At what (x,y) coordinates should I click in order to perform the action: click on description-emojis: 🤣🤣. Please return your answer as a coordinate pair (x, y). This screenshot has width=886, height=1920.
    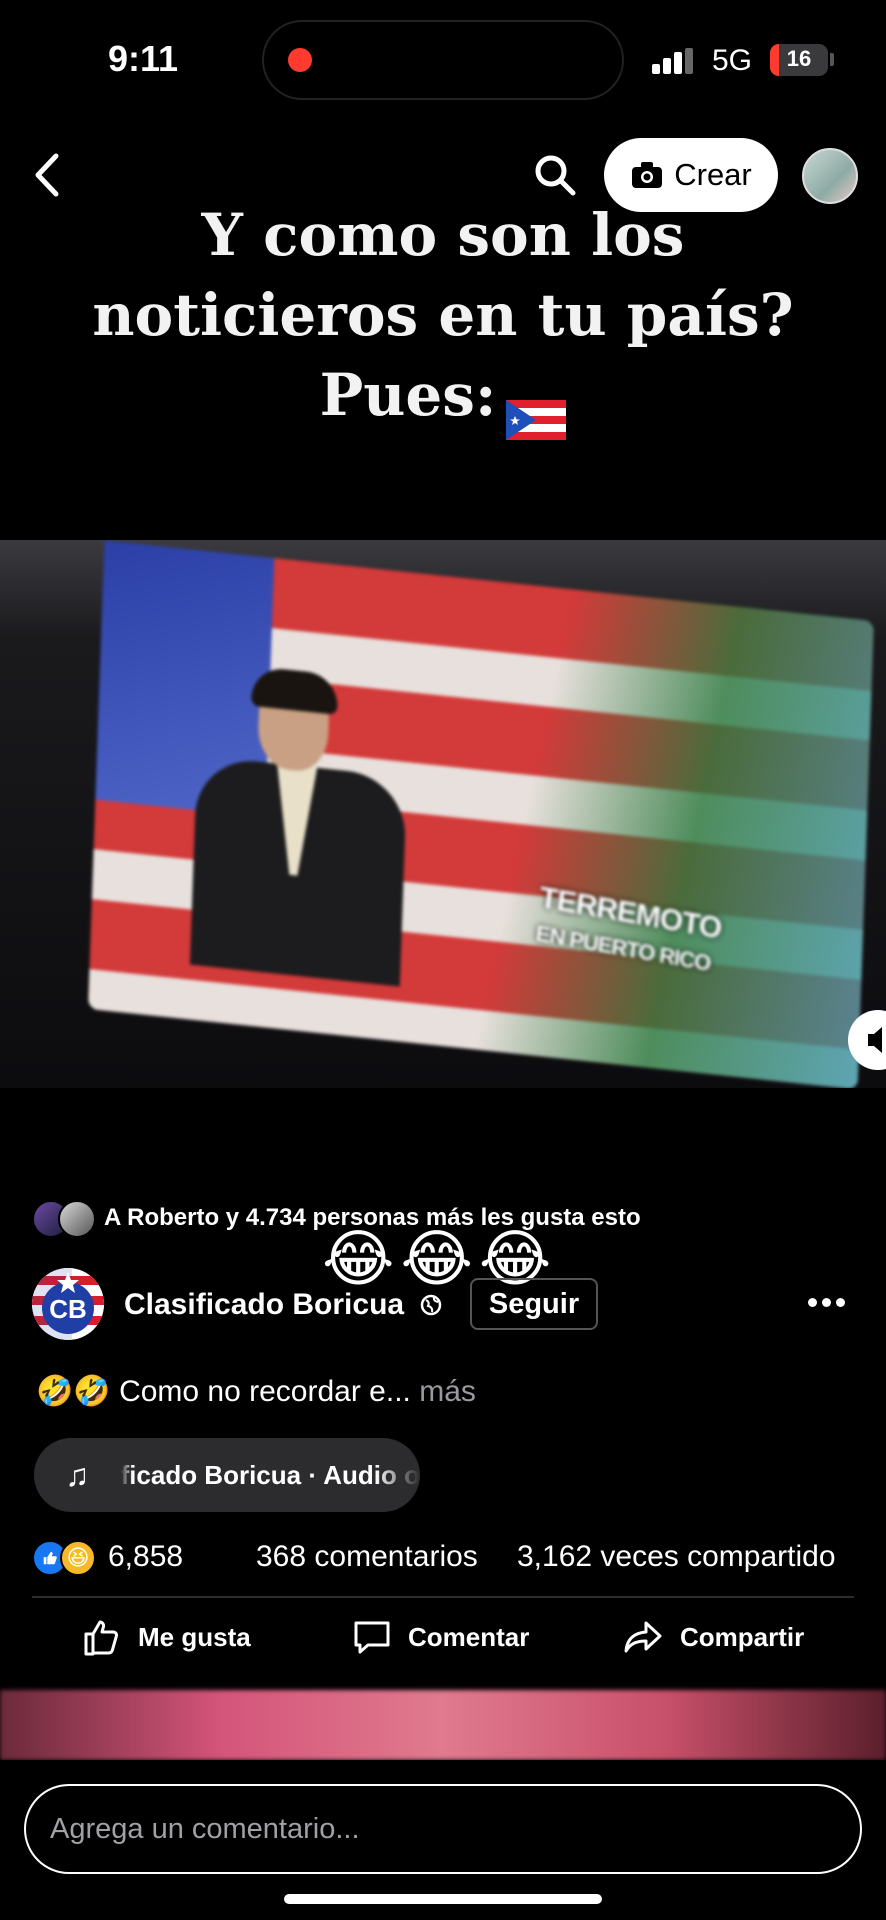
    Looking at the image, I should click on (73, 1391).